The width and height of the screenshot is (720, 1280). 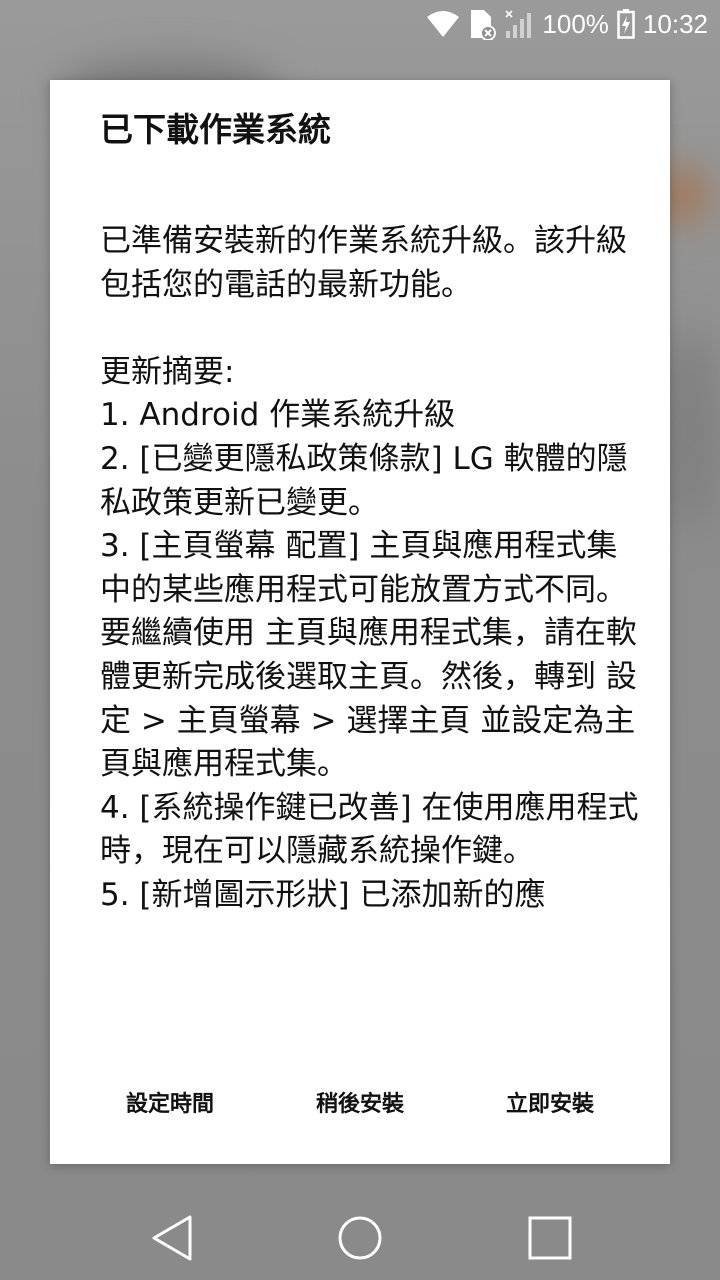 What do you see at coordinates (626, 24) in the screenshot?
I see `battery-charging-icon` at bounding box center [626, 24].